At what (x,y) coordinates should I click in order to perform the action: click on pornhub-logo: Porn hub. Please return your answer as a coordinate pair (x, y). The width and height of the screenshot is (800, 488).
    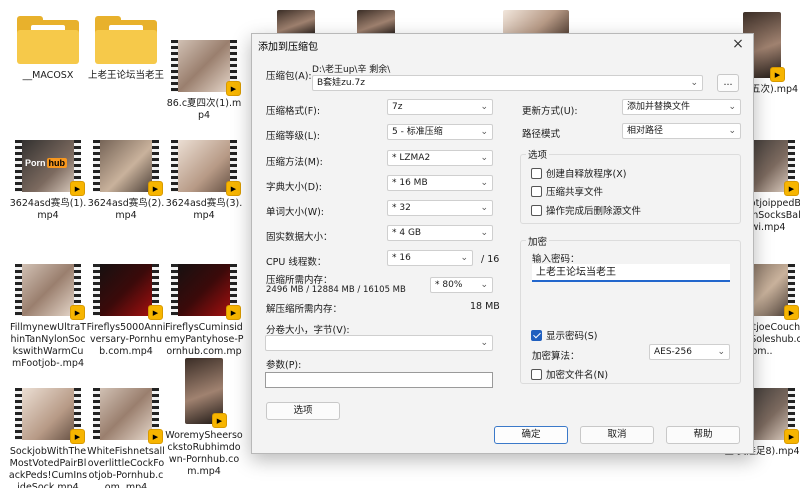
    Looking at the image, I should click on (46, 163).